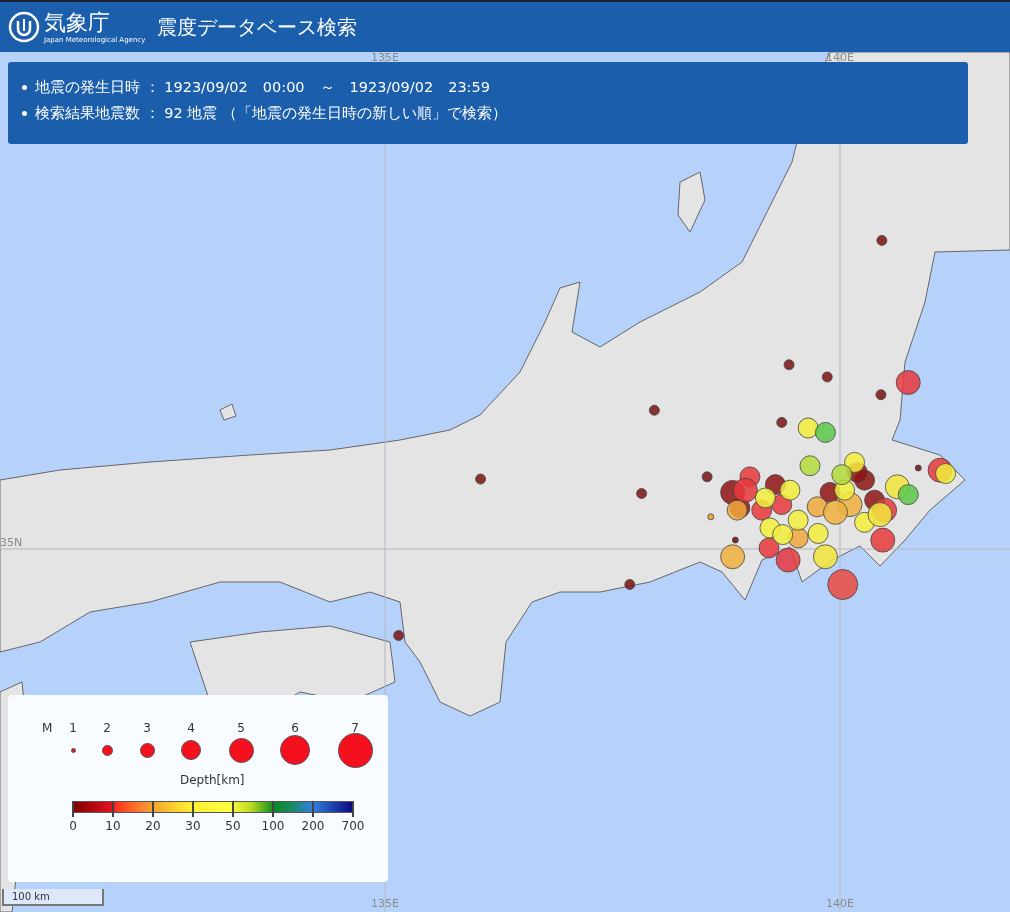 The width and height of the screenshot is (1010, 912). Describe the element at coordinates (193, 826) in the screenshot. I see `depth-tick-label: 30` at that location.